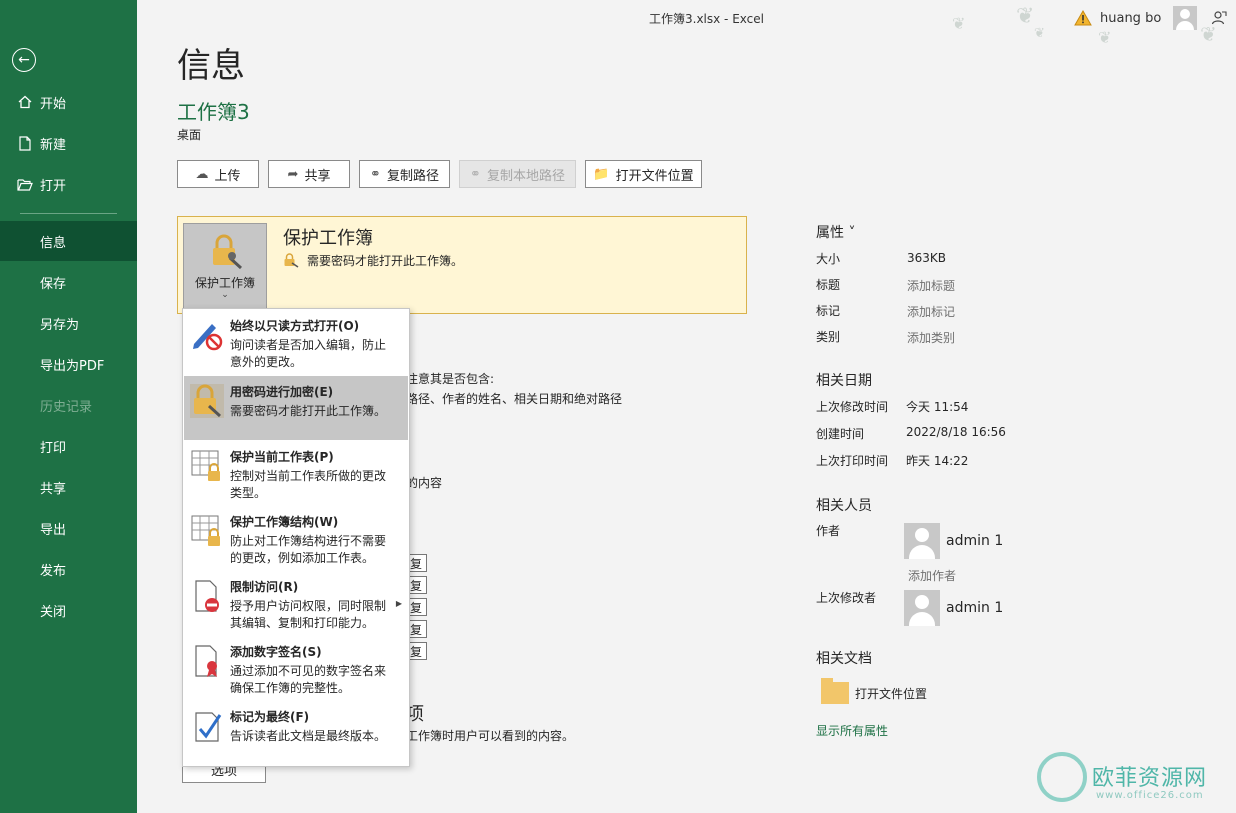  Describe the element at coordinates (931, 337) in the screenshot. I see `prop-category-input: 添加类别` at that location.